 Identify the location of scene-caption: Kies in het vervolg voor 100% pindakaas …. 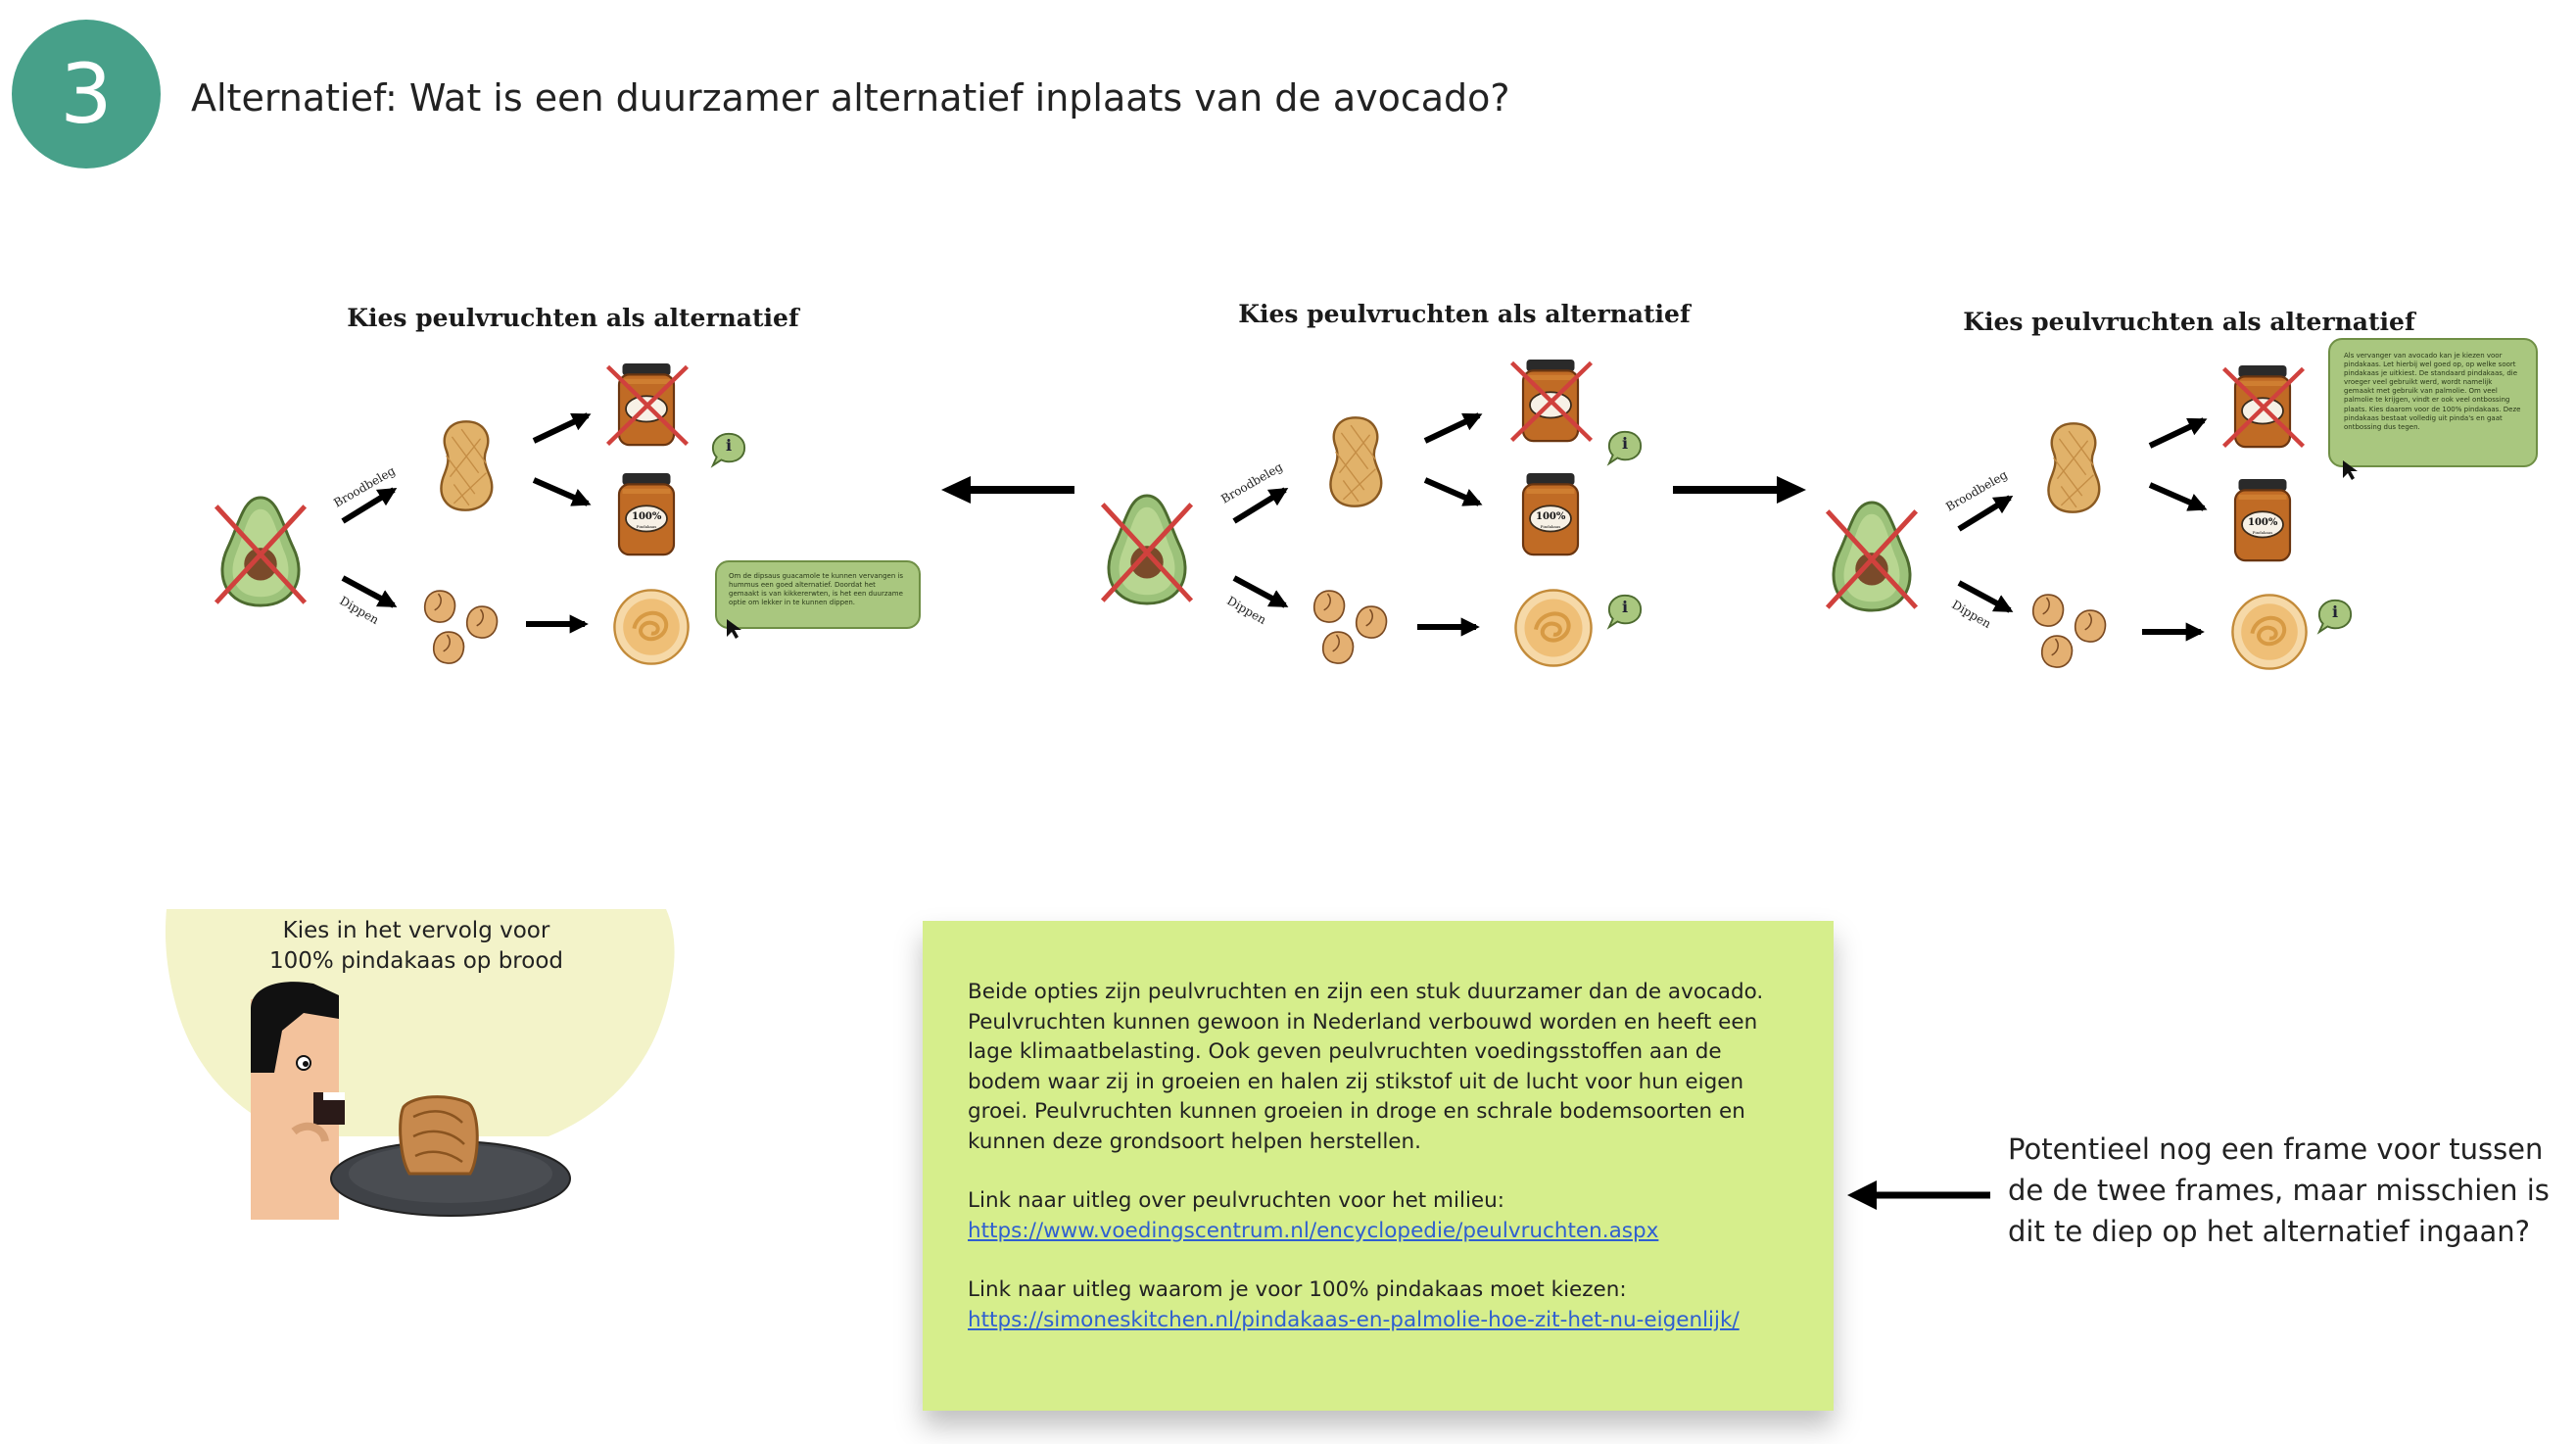
(416, 946).